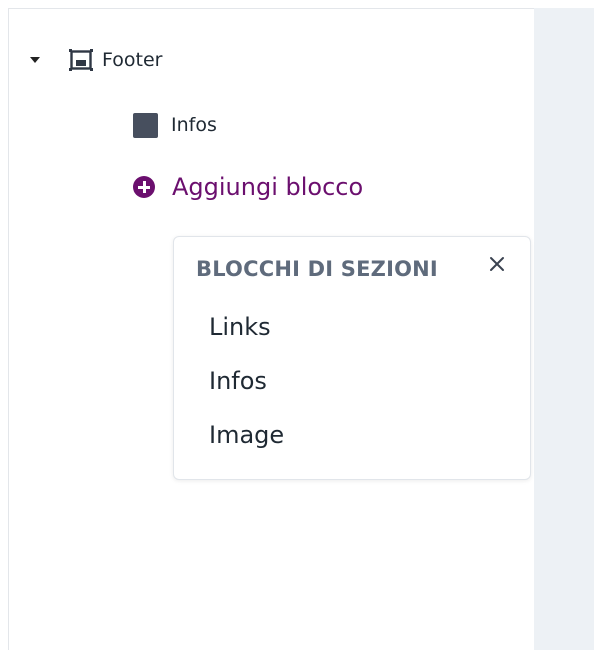 The width and height of the screenshot is (594, 650). I want to click on section-frame-icon, so click(81, 60).